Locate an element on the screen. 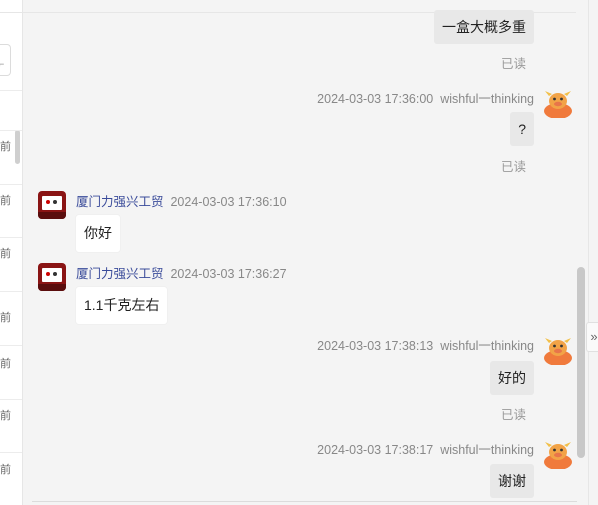 This screenshot has height=505, width=598. double-chevron-right-icon: » is located at coordinates (594, 336).